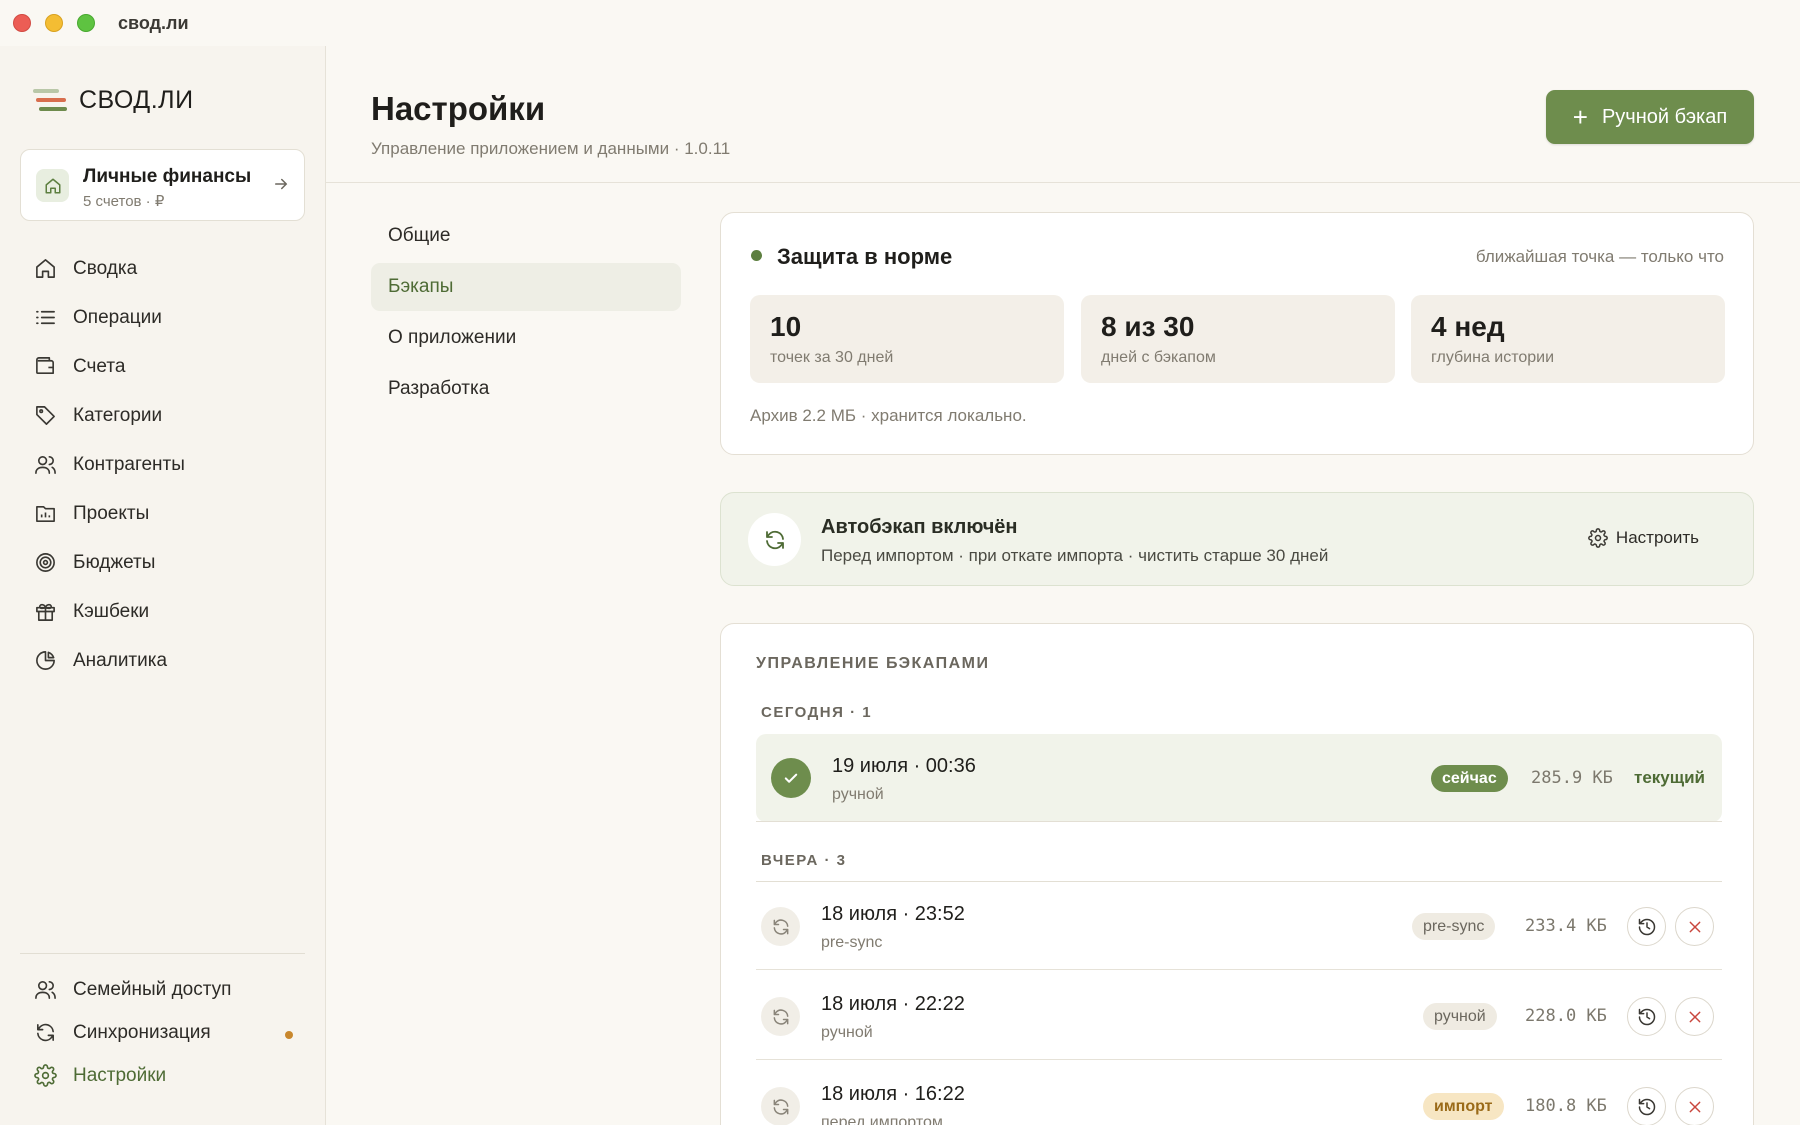 This screenshot has width=1800, height=1125. What do you see at coordinates (54, 23) in the screenshot?
I see `minimize-window-button` at bounding box center [54, 23].